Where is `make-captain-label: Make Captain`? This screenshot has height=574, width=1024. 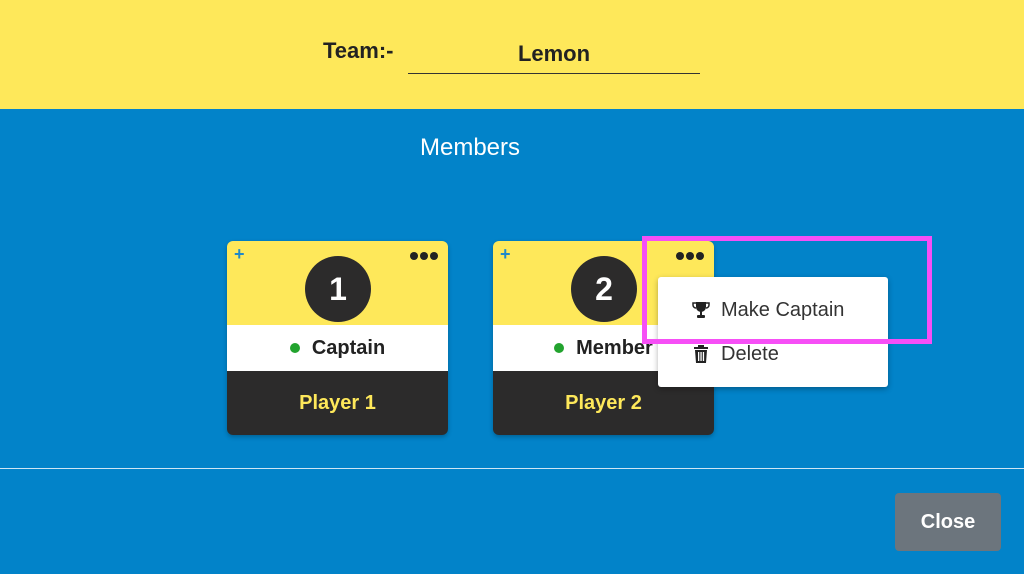 make-captain-label: Make Captain is located at coordinates (783, 309).